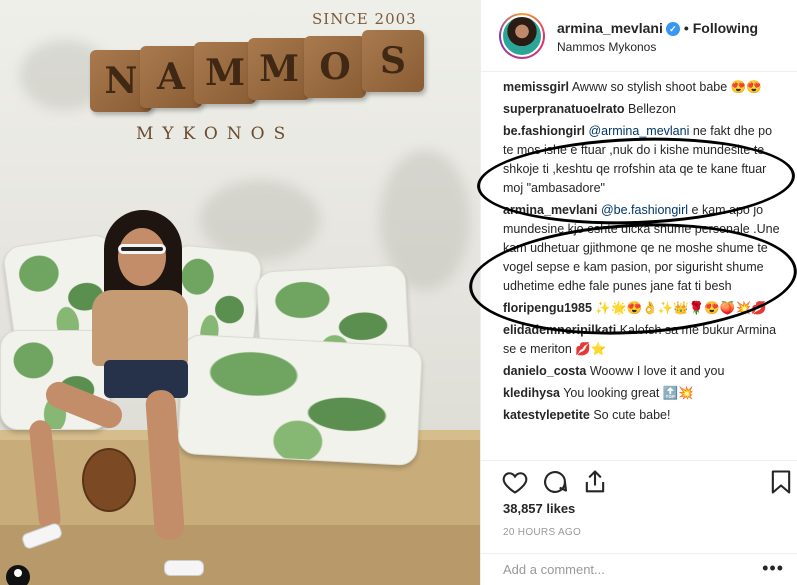 This screenshot has width=797, height=585. Describe the element at coordinates (606, 47) in the screenshot. I see `location-link: Nammos Mykonos` at that location.